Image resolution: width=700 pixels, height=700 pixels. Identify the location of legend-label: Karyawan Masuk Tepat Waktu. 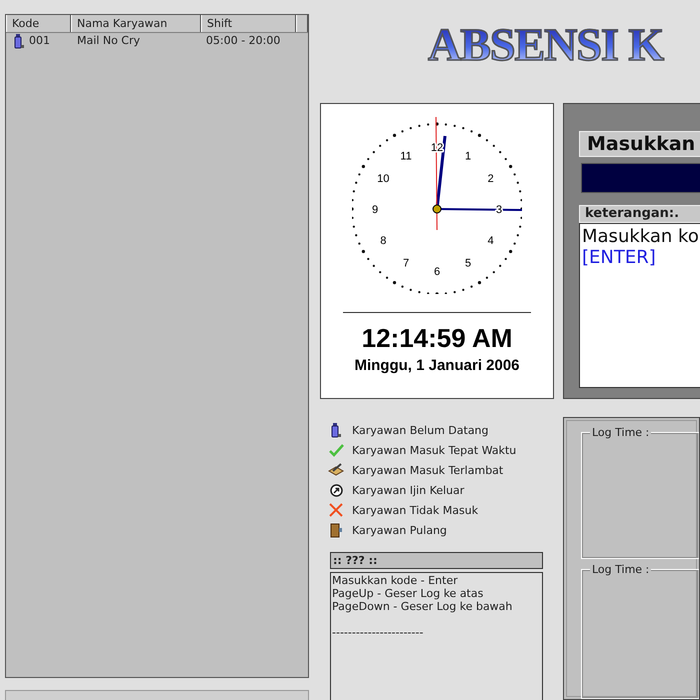
(434, 450).